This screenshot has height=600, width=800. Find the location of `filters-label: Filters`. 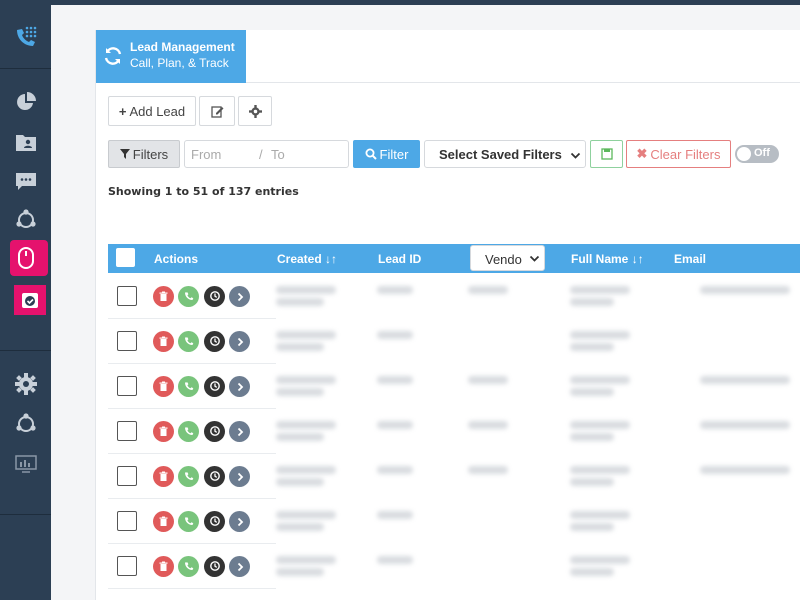

filters-label: Filters is located at coordinates (150, 154).